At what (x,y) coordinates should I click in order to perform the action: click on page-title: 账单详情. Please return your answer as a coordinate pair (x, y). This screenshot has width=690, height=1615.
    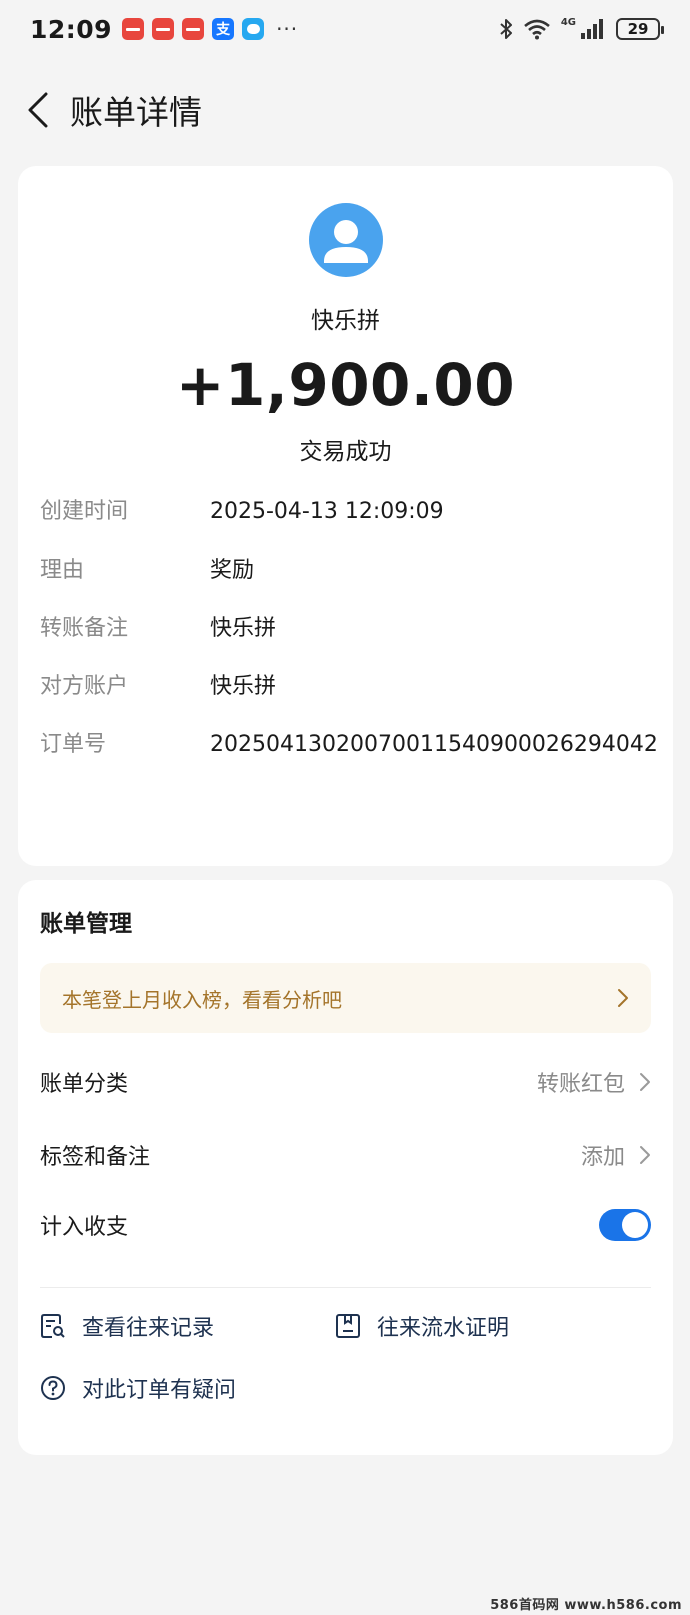
    Looking at the image, I should click on (136, 112).